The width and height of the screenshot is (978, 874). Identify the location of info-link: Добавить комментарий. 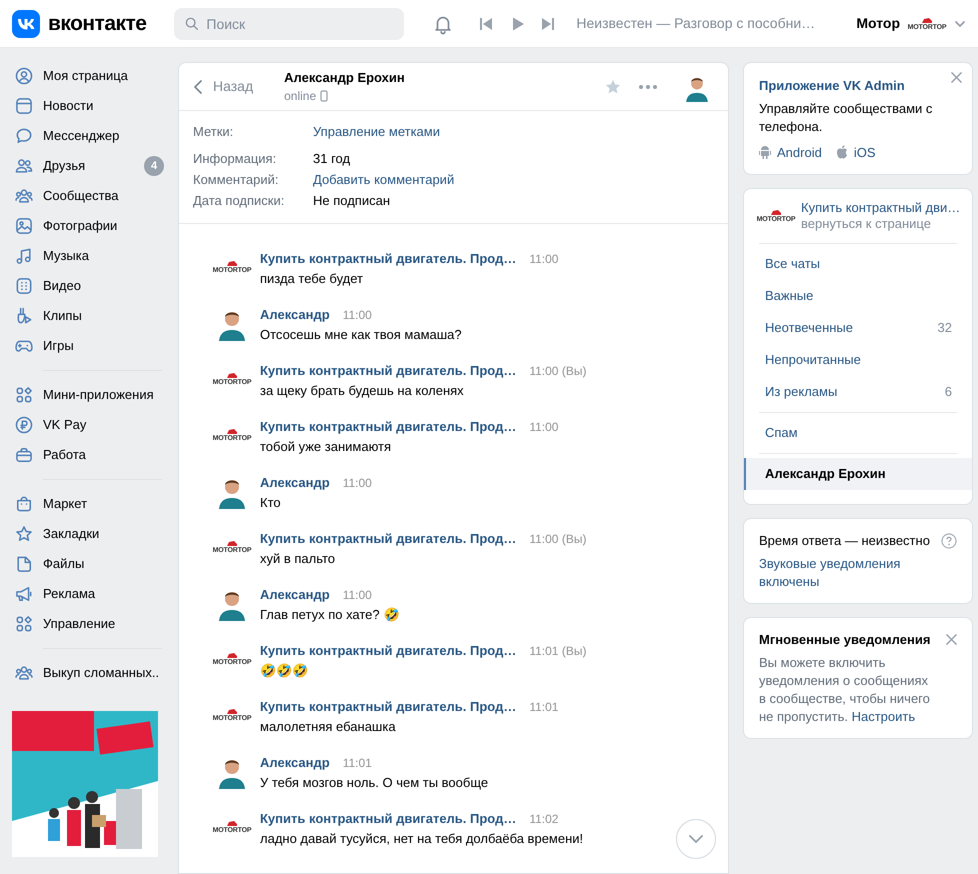
(383, 180).